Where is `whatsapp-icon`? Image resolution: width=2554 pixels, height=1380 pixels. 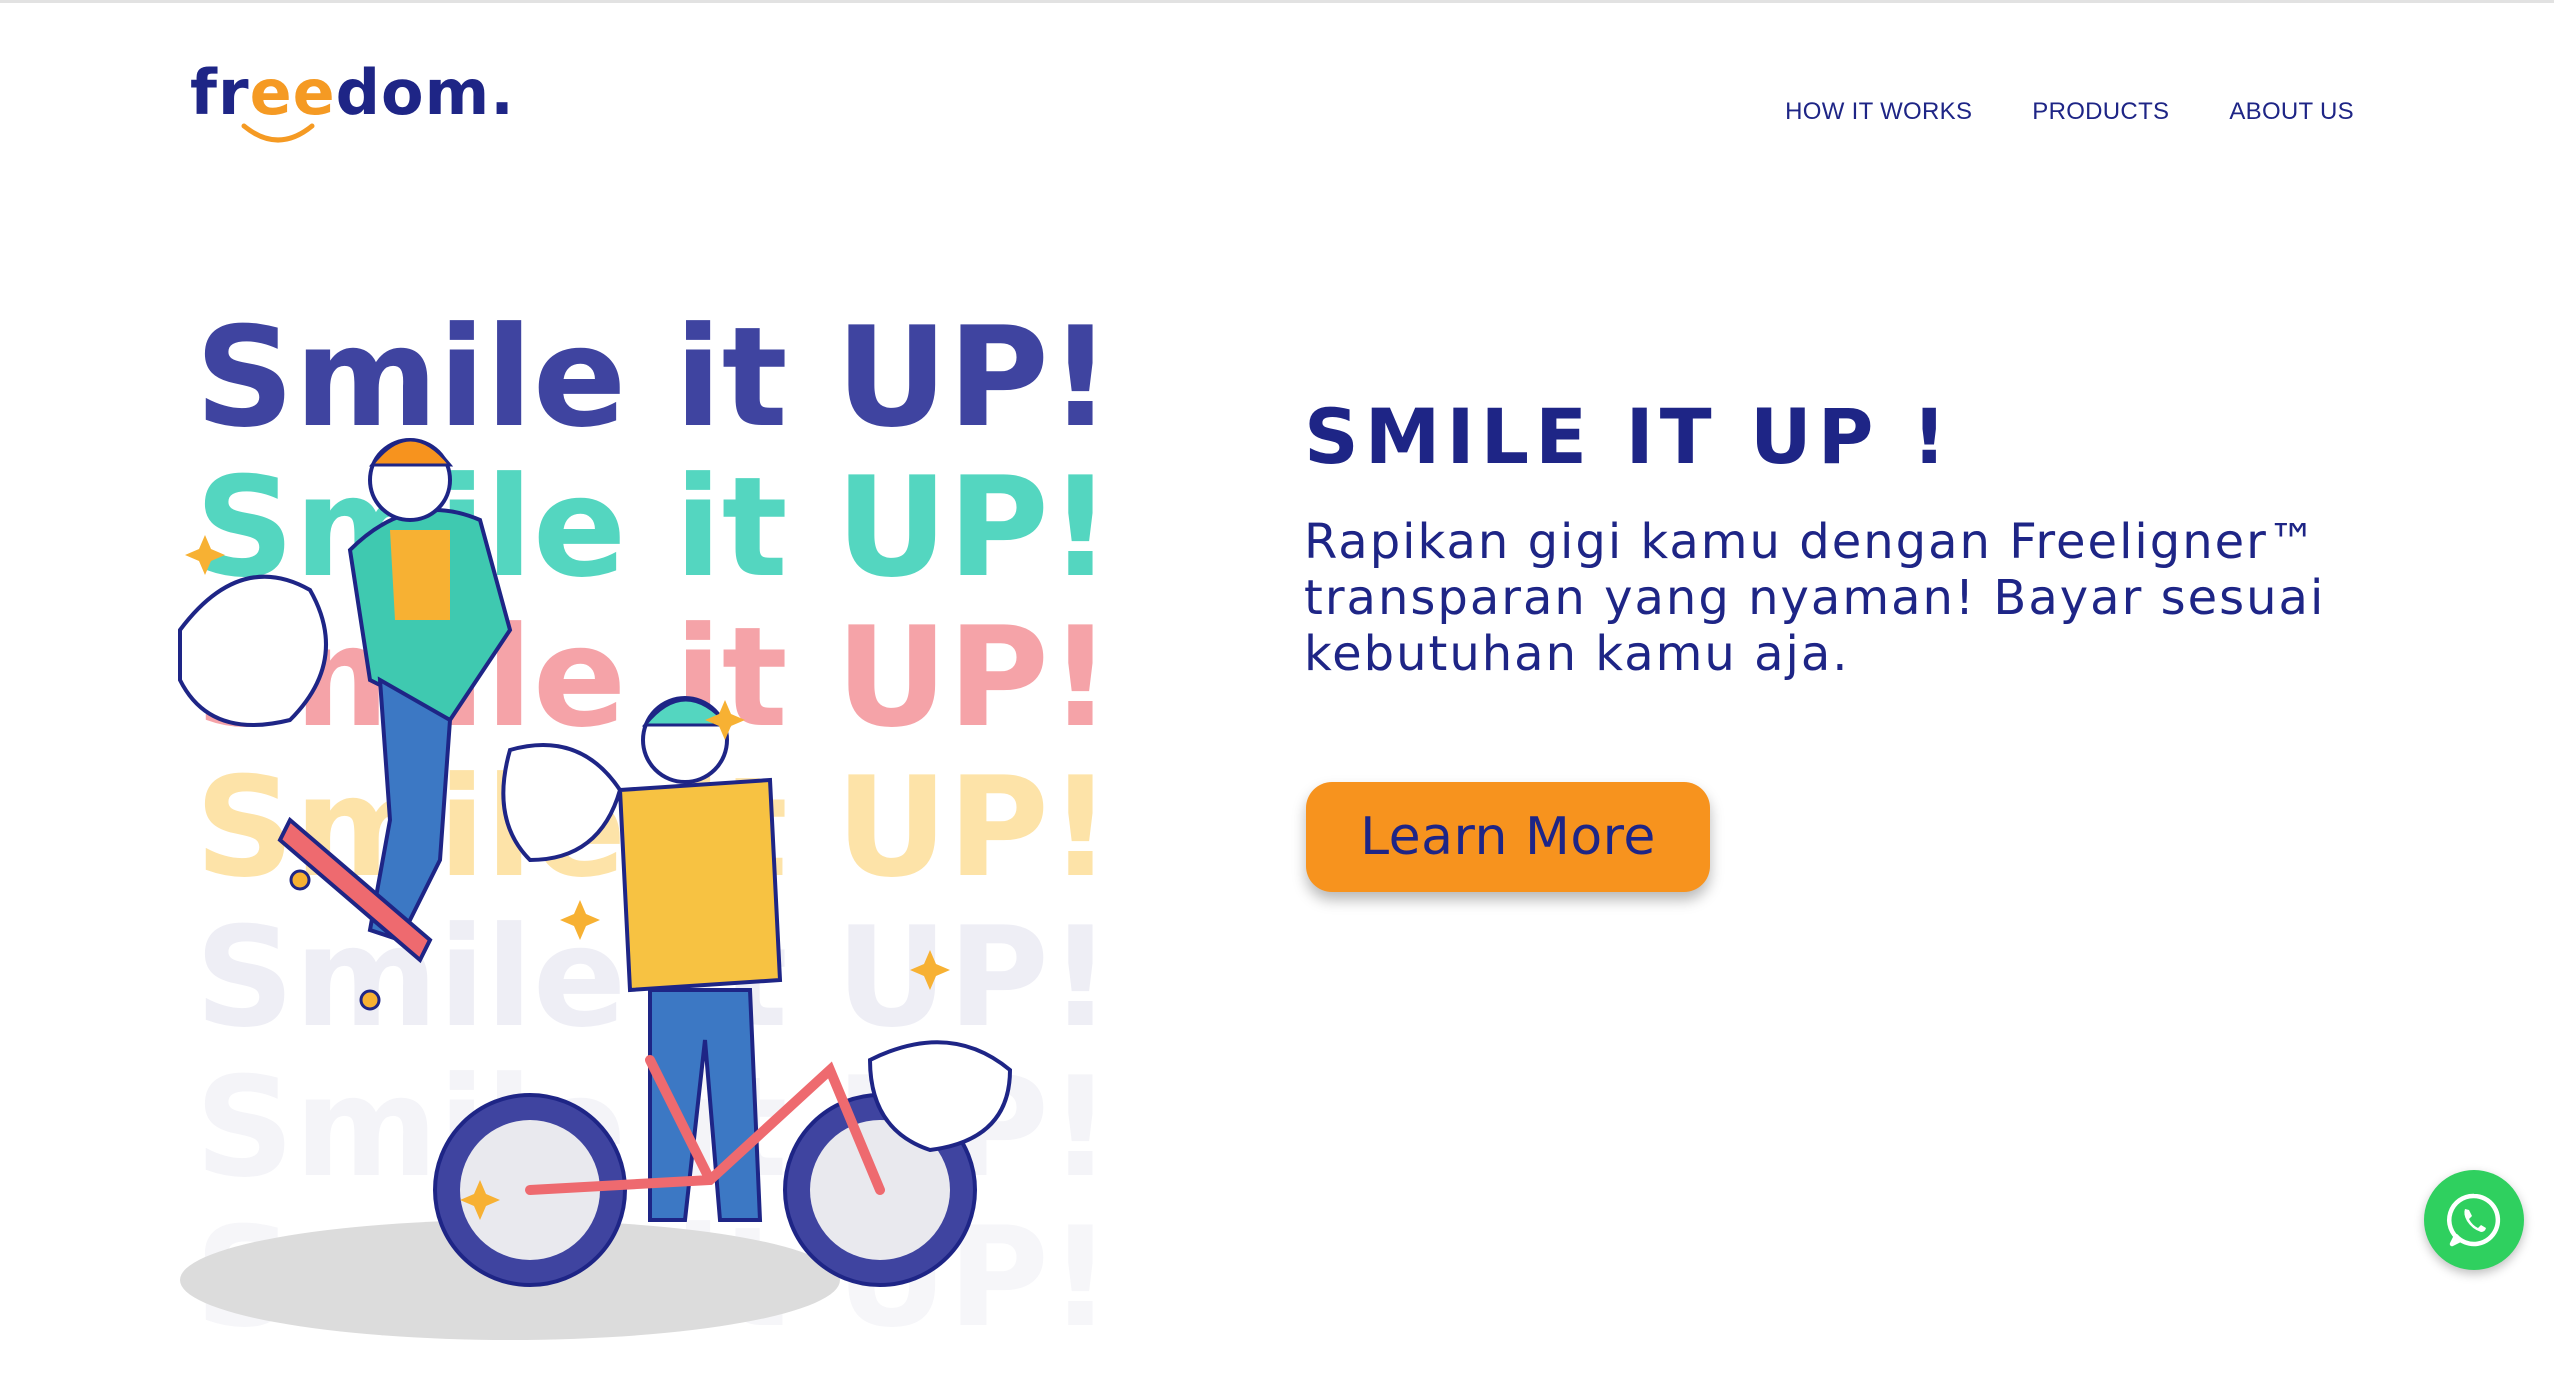 whatsapp-icon is located at coordinates (2474, 1220).